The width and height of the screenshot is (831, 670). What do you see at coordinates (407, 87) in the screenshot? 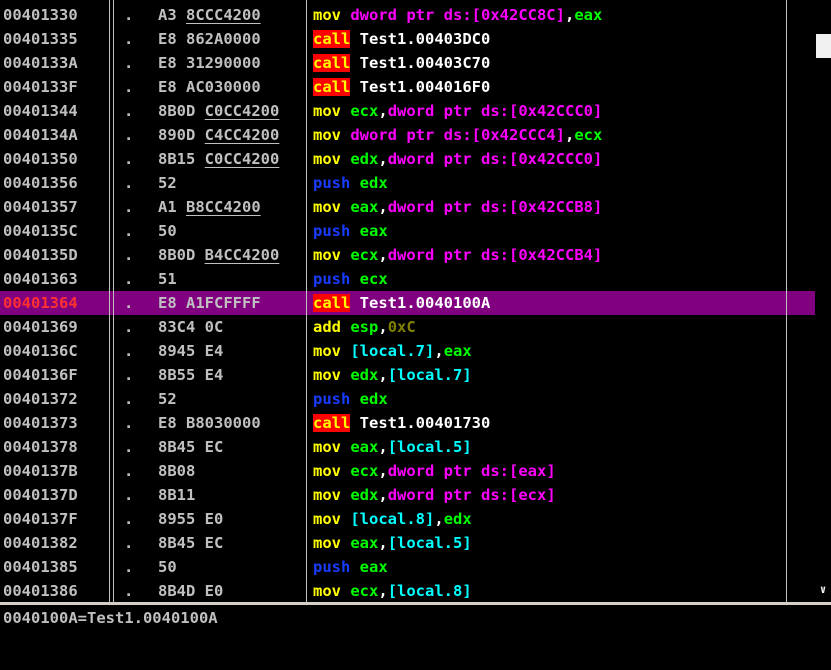
I see `instruction-row: 0040133F. E8 AC030000 call Test1.004016F0` at bounding box center [407, 87].